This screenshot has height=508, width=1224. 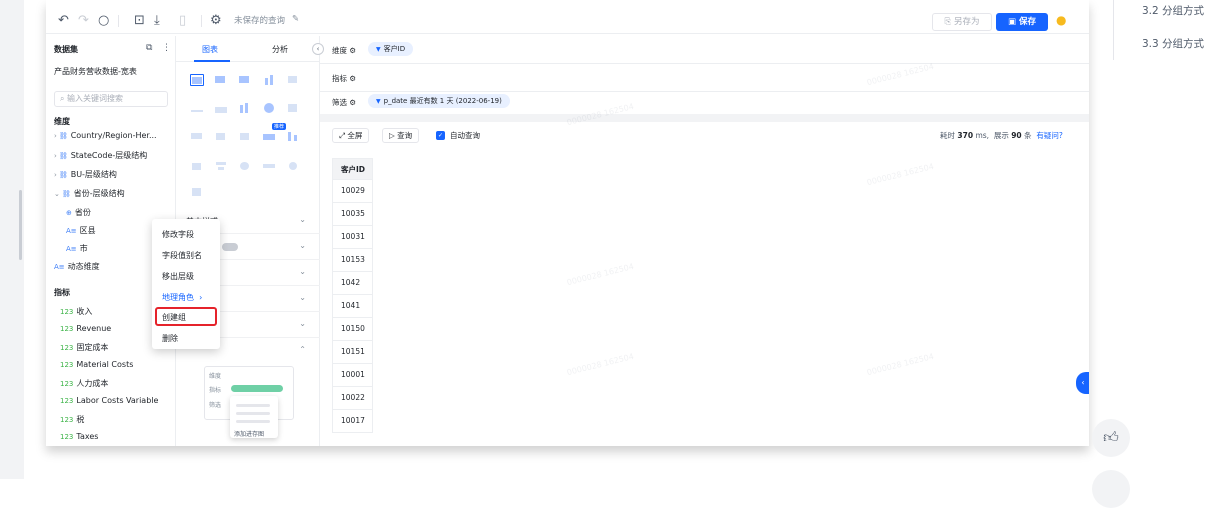 What do you see at coordinates (221, 136) in the screenshot?
I see `stacked-bar-icon` at bounding box center [221, 136].